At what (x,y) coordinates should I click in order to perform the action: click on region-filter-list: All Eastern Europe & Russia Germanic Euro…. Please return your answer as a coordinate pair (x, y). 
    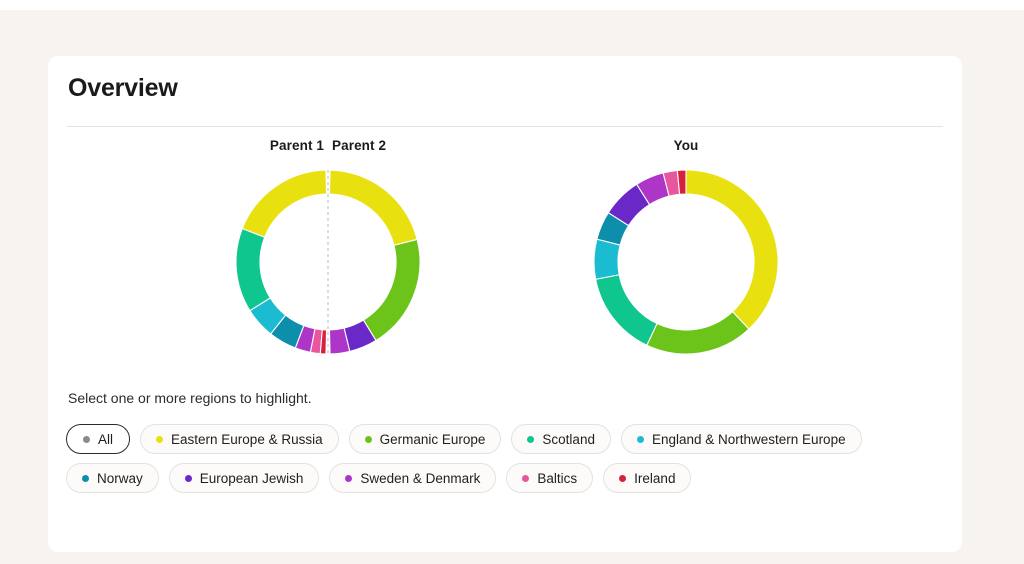
    Looking at the image, I should click on (506, 458).